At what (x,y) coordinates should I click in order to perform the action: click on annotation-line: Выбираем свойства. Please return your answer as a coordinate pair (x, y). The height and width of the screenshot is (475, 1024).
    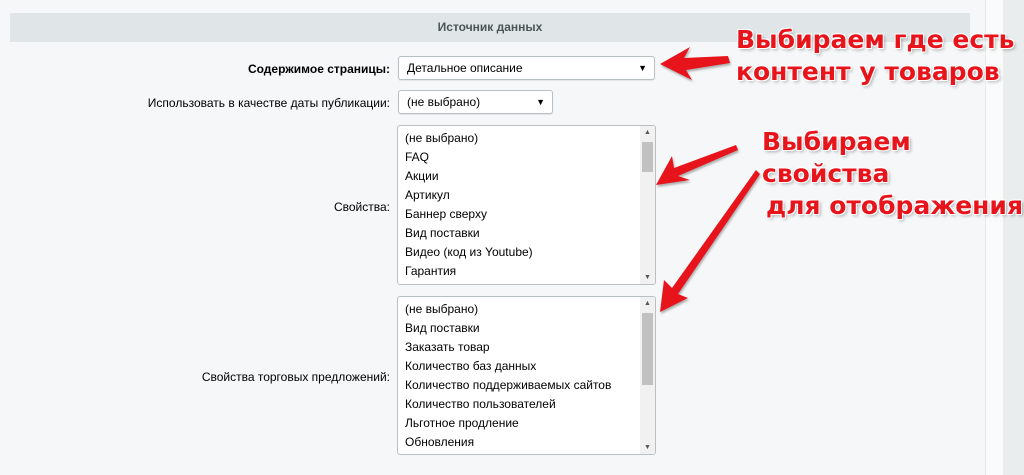
    Looking at the image, I should click on (836, 157).